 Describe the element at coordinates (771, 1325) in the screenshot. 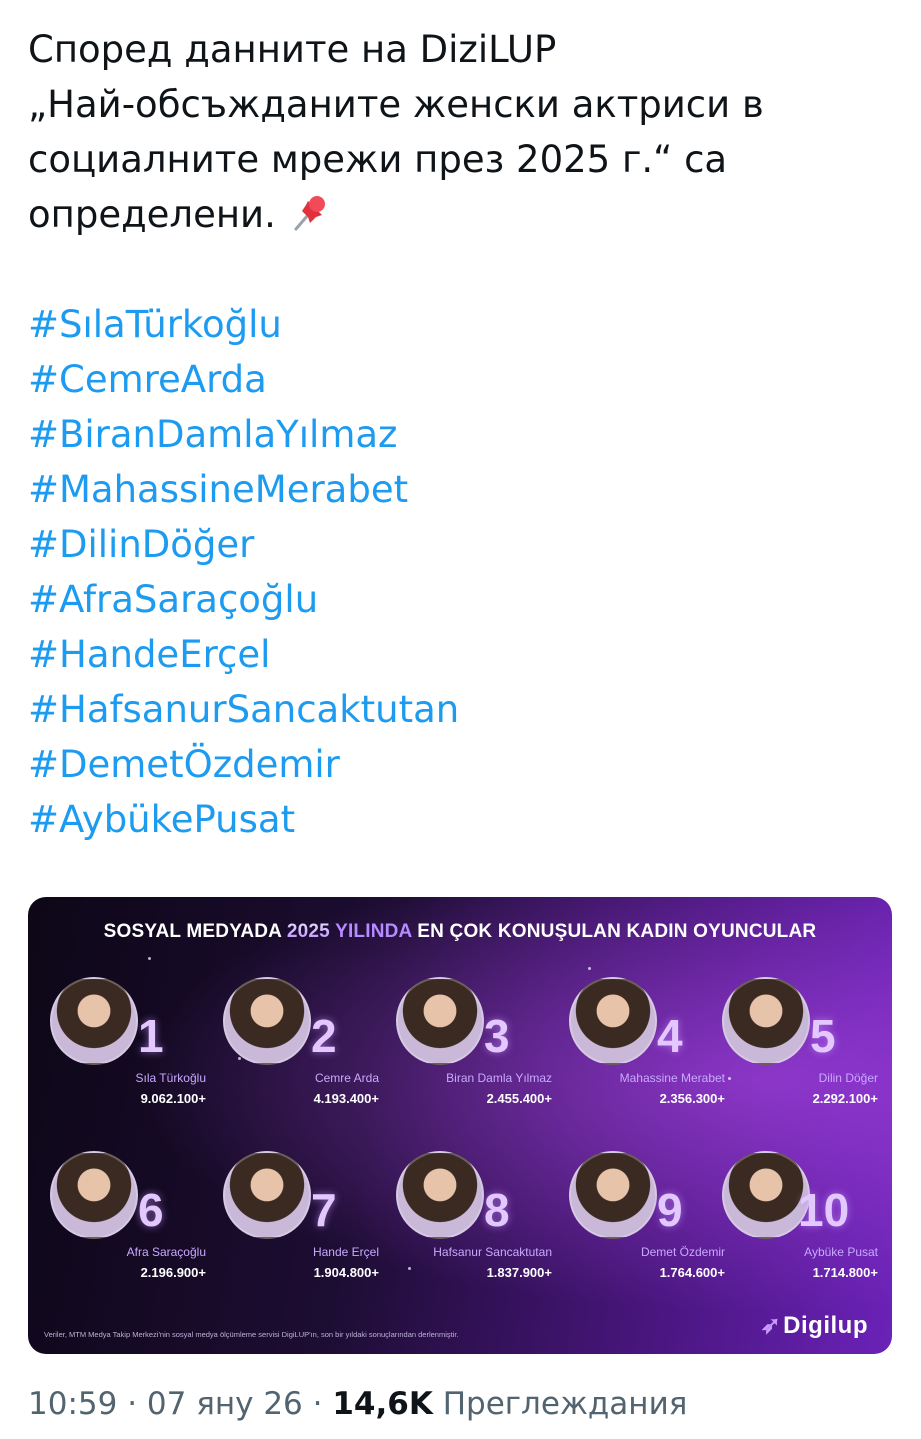

I see `rocket-icon: ➶` at that location.